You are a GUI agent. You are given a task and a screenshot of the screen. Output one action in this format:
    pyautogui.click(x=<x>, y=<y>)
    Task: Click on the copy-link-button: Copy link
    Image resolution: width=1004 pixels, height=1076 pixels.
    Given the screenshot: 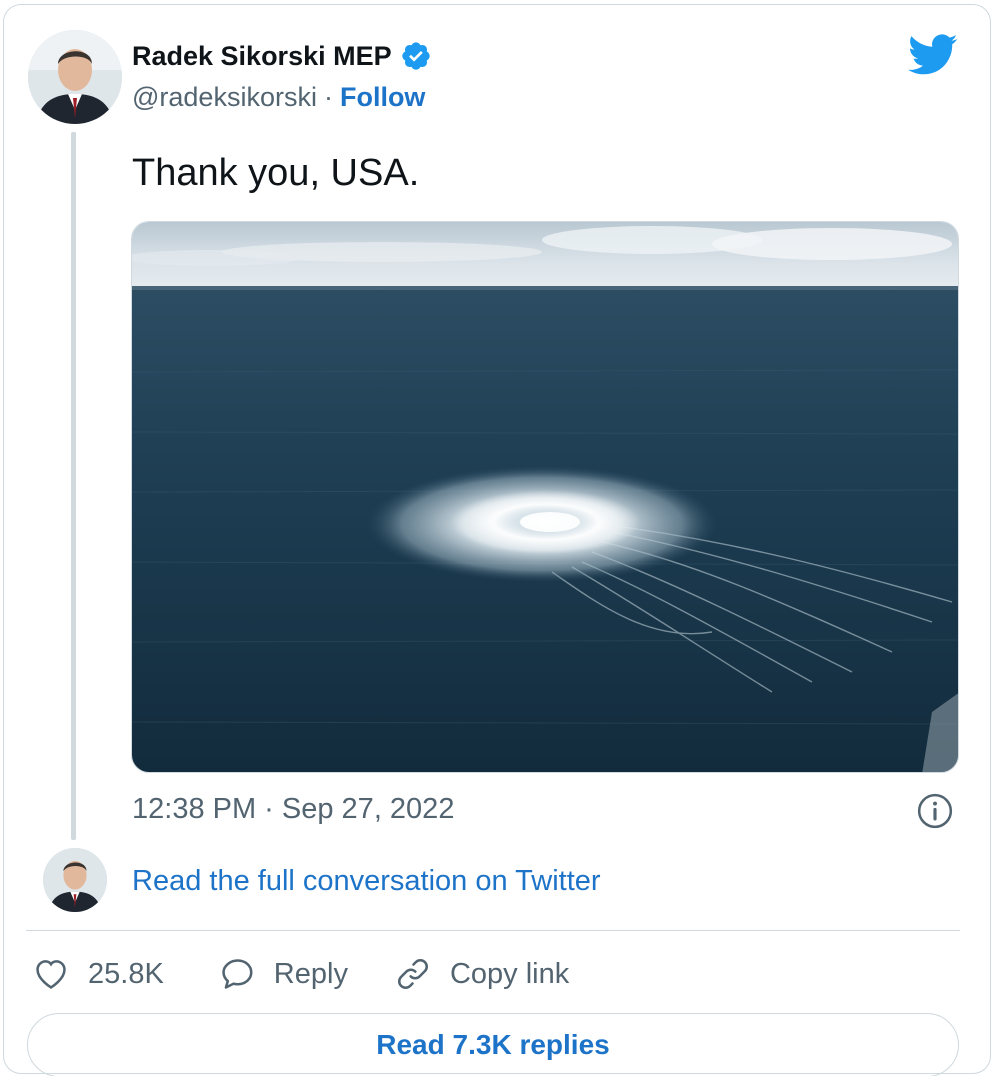 What is the action you would take?
    pyautogui.click(x=481, y=974)
    